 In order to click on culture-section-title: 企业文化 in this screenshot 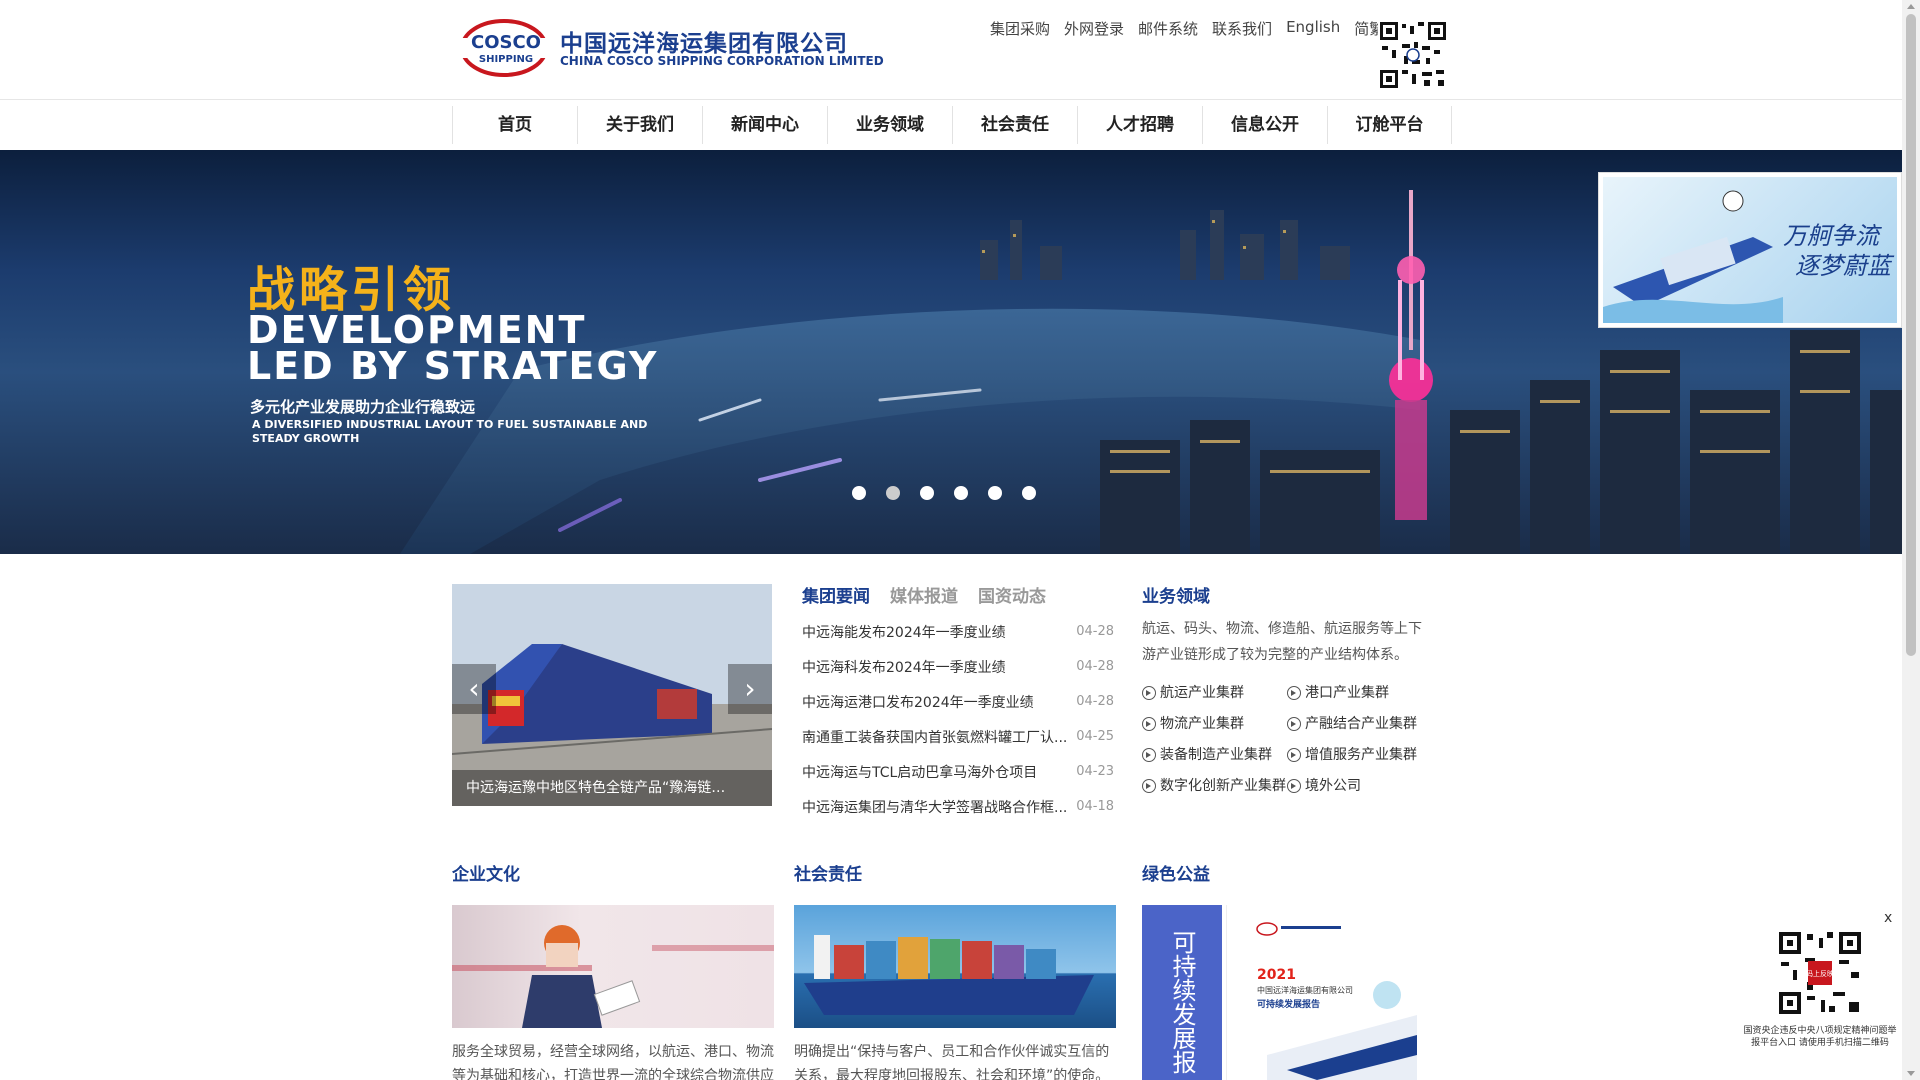, I will do `click(486, 872)`.